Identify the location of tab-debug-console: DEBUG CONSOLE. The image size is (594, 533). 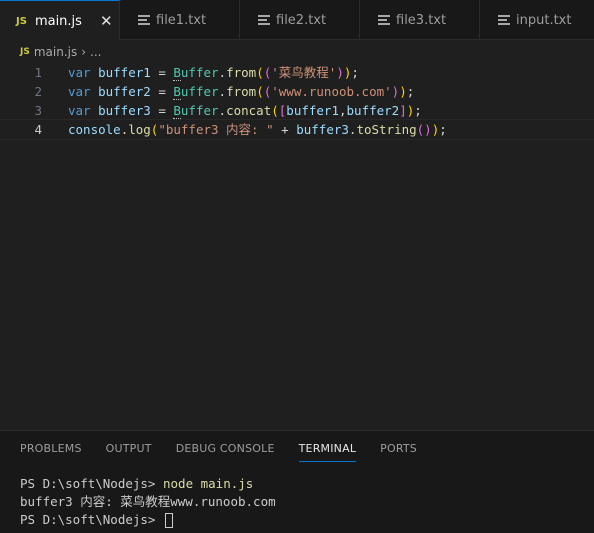
(225, 449).